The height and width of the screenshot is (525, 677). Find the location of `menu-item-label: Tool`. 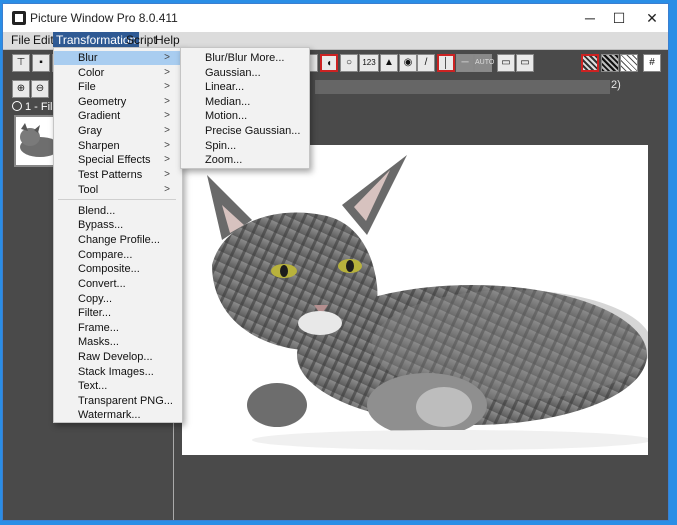

menu-item-label: Tool is located at coordinates (88, 190).